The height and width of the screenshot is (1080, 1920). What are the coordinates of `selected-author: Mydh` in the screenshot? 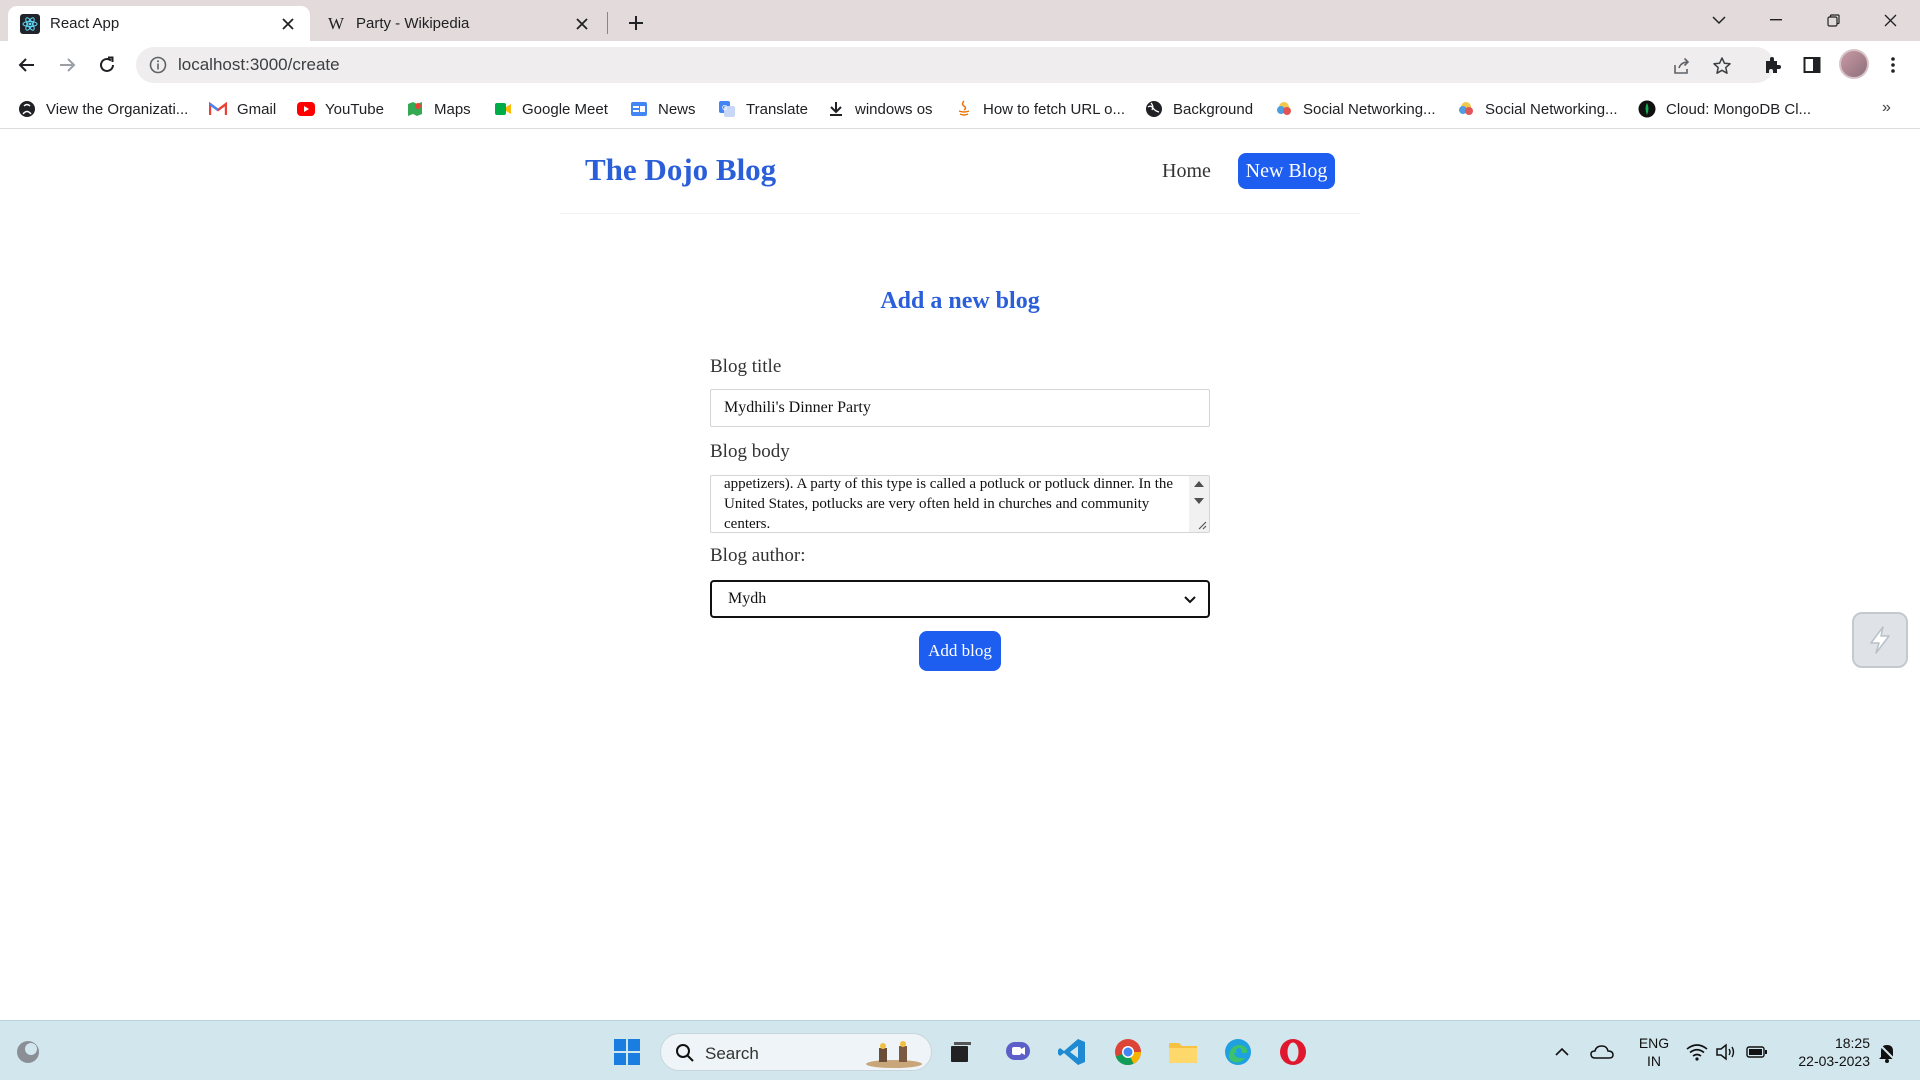 It's located at (747, 598).